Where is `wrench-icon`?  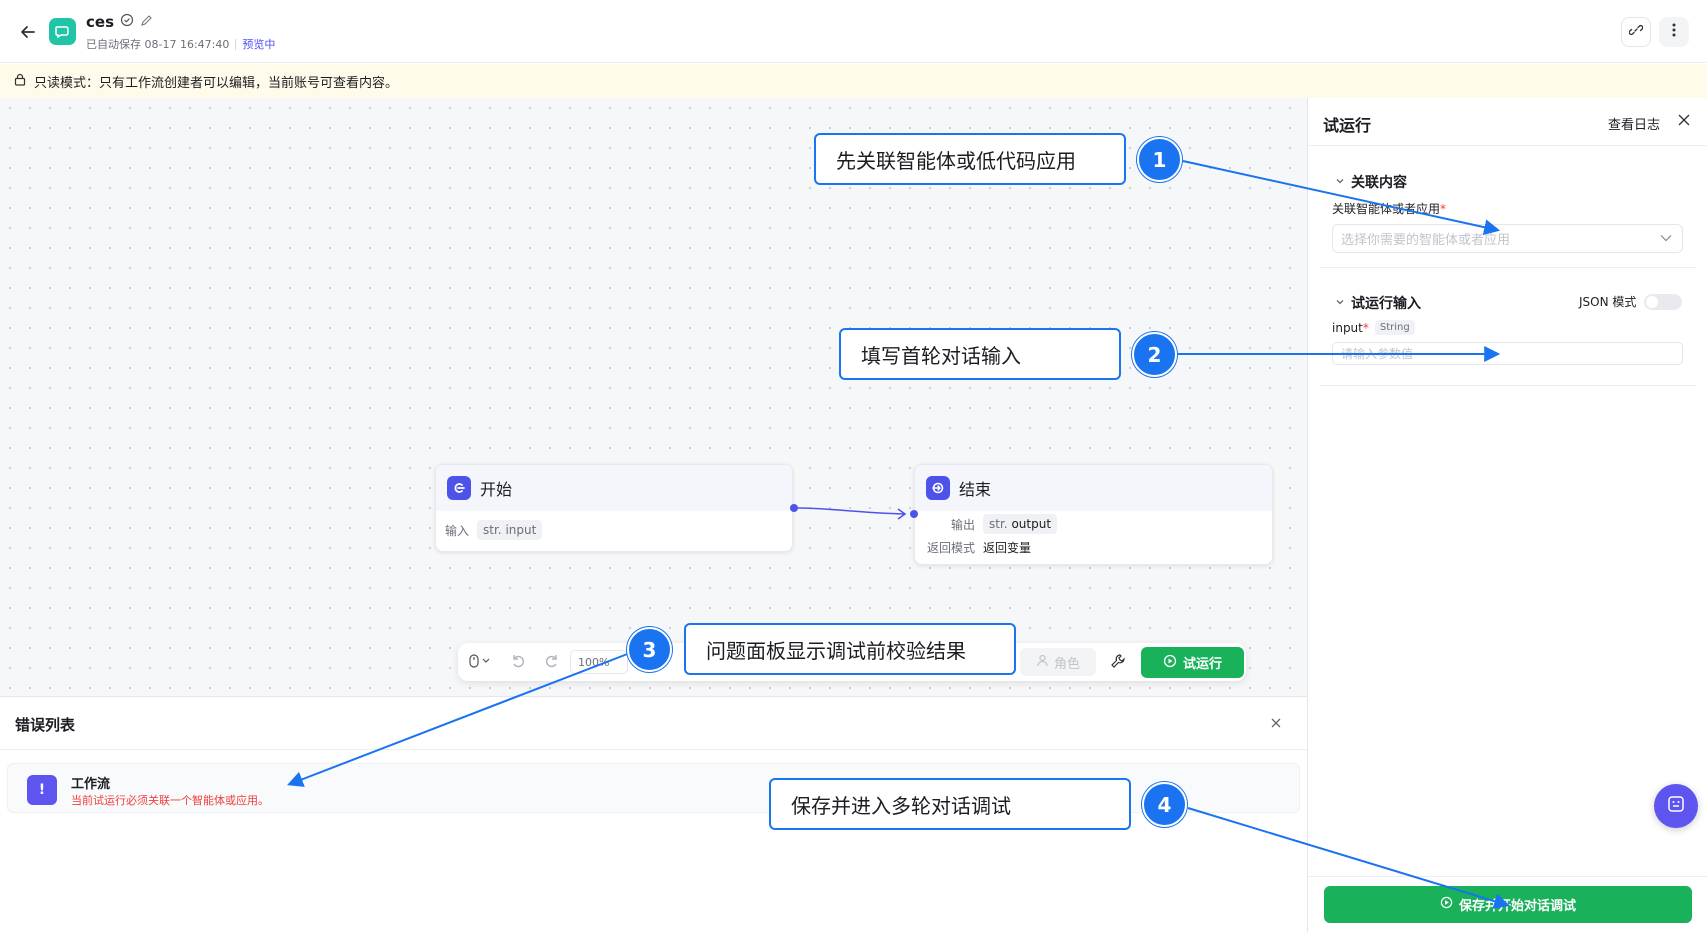 wrench-icon is located at coordinates (1118, 662).